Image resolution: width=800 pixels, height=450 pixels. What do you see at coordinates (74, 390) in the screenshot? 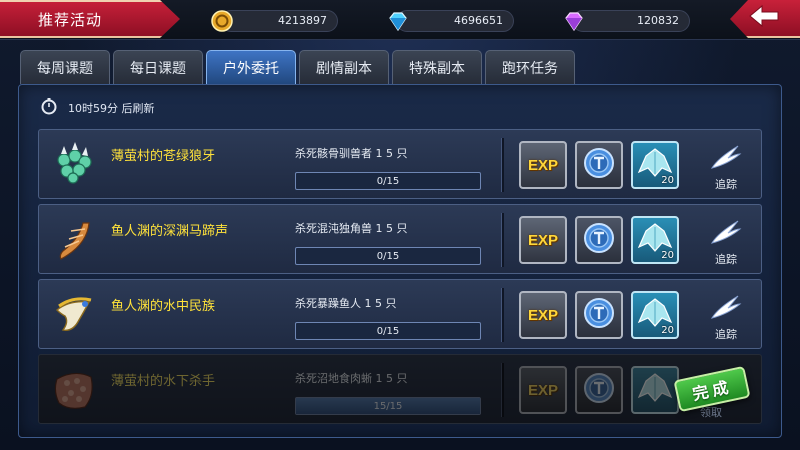
I see `scale-hide-item-icon` at bounding box center [74, 390].